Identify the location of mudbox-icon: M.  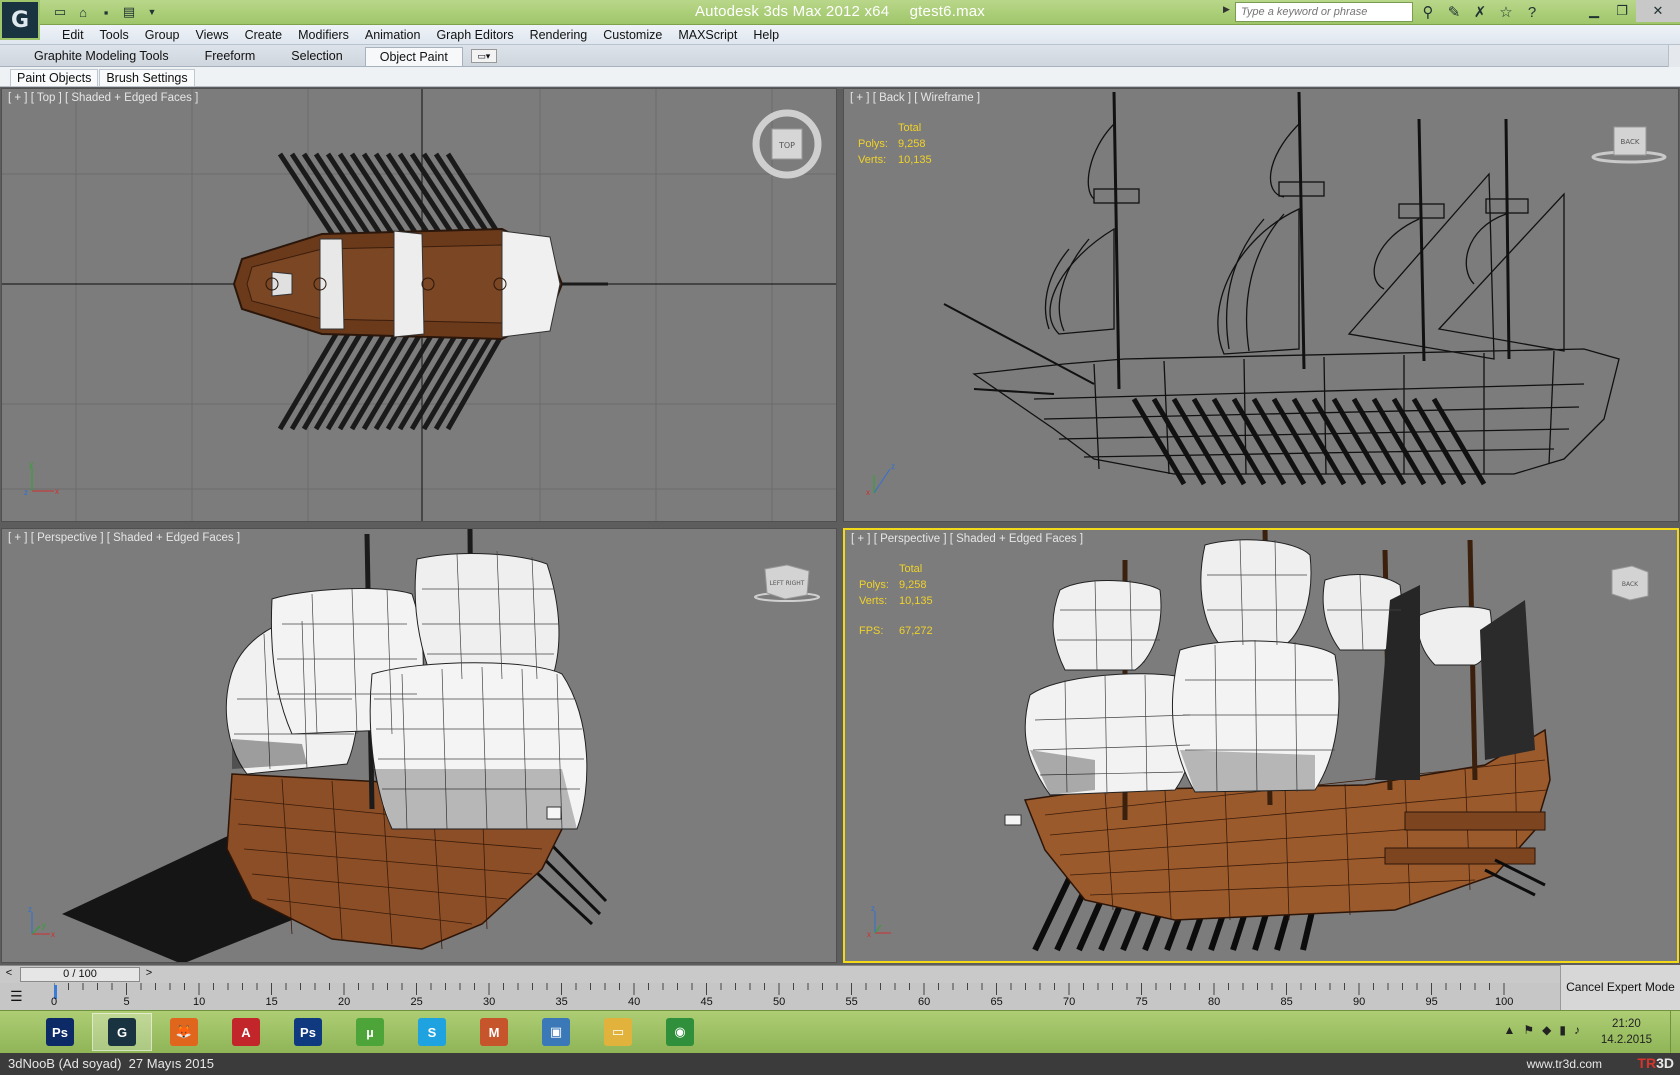
(494, 1032).